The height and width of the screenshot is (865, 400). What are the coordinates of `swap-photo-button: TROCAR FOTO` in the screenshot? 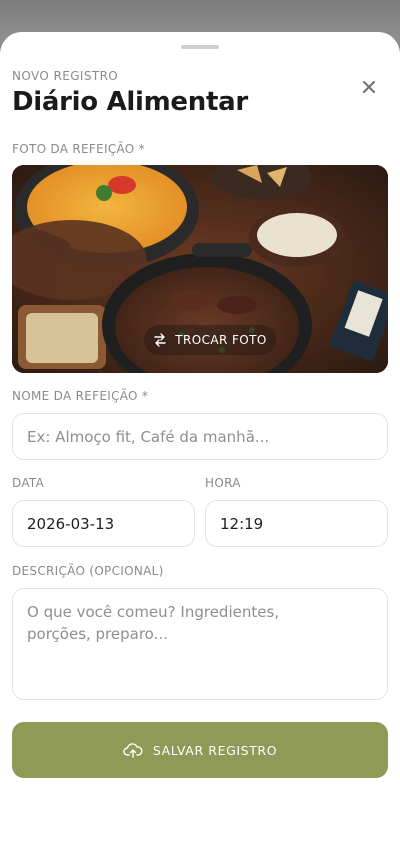 It's located at (210, 340).